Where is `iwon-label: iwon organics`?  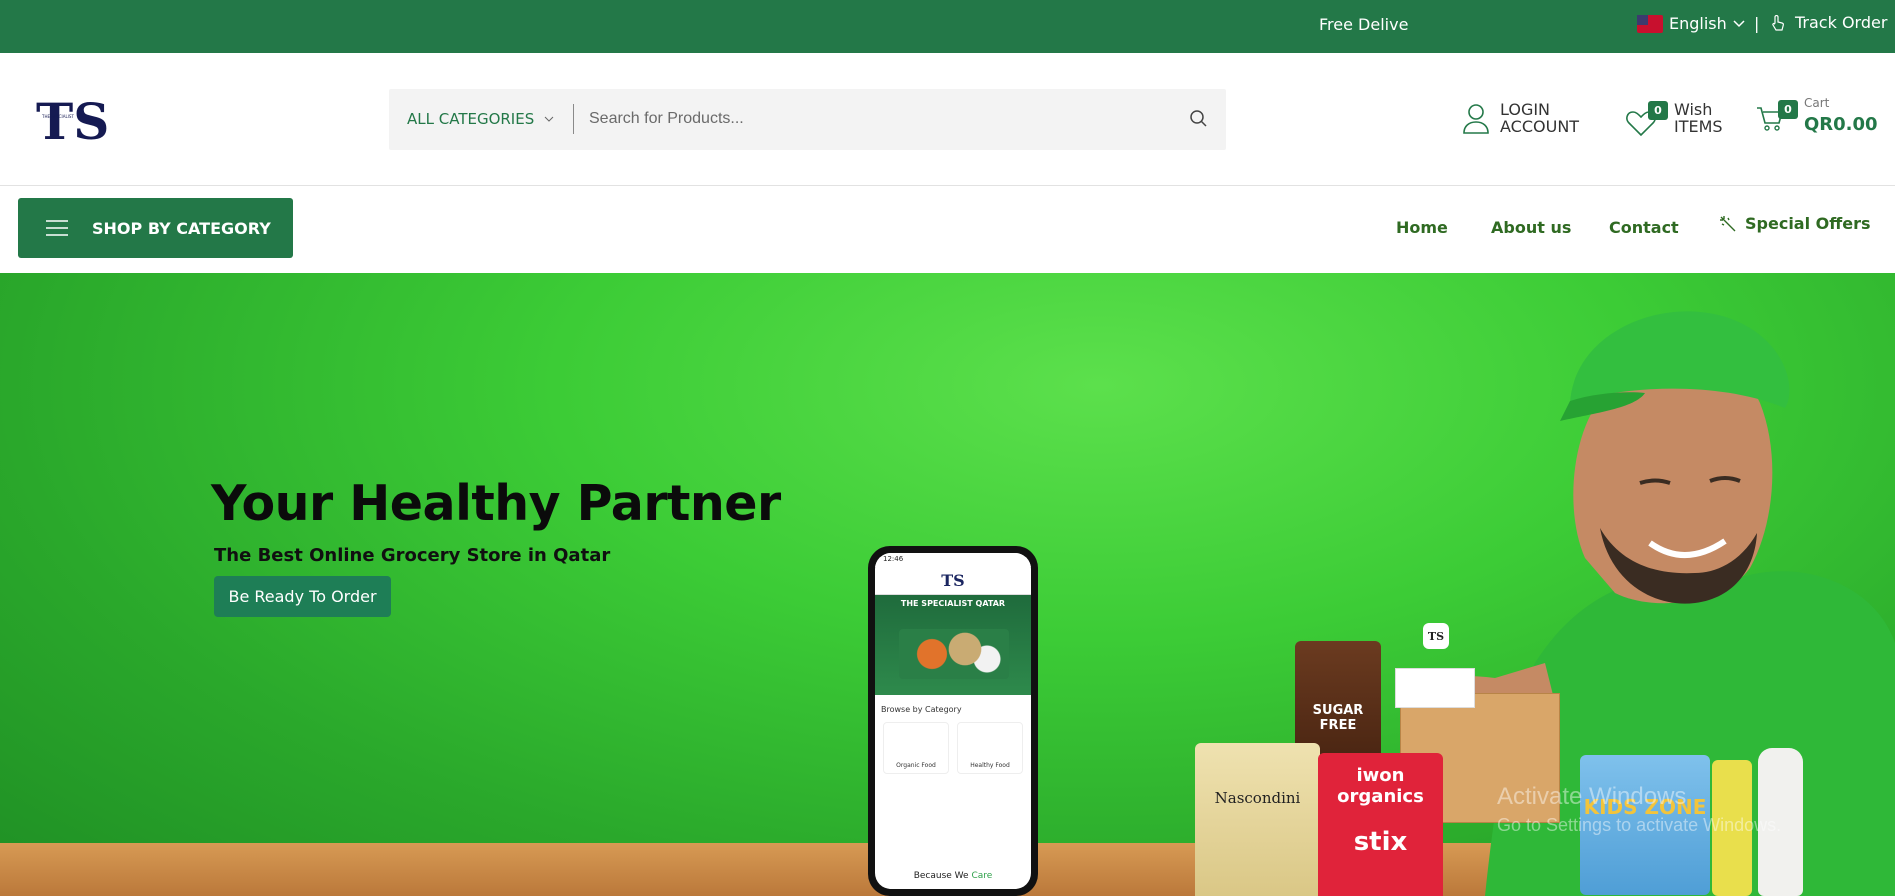 iwon-label: iwon organics is located at coordinates (1380, 786).